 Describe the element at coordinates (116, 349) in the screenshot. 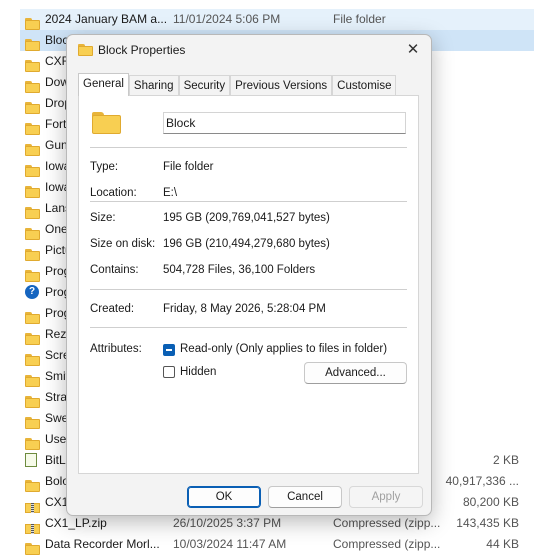

I see `attributes-label: Attributes:` at that location.